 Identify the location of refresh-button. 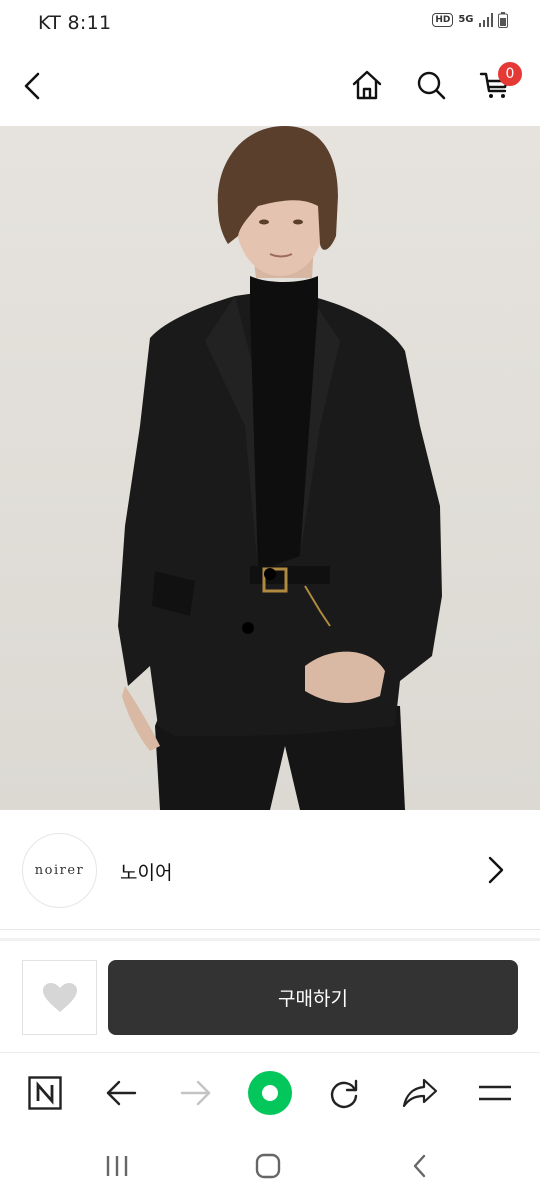
(344, 1093).